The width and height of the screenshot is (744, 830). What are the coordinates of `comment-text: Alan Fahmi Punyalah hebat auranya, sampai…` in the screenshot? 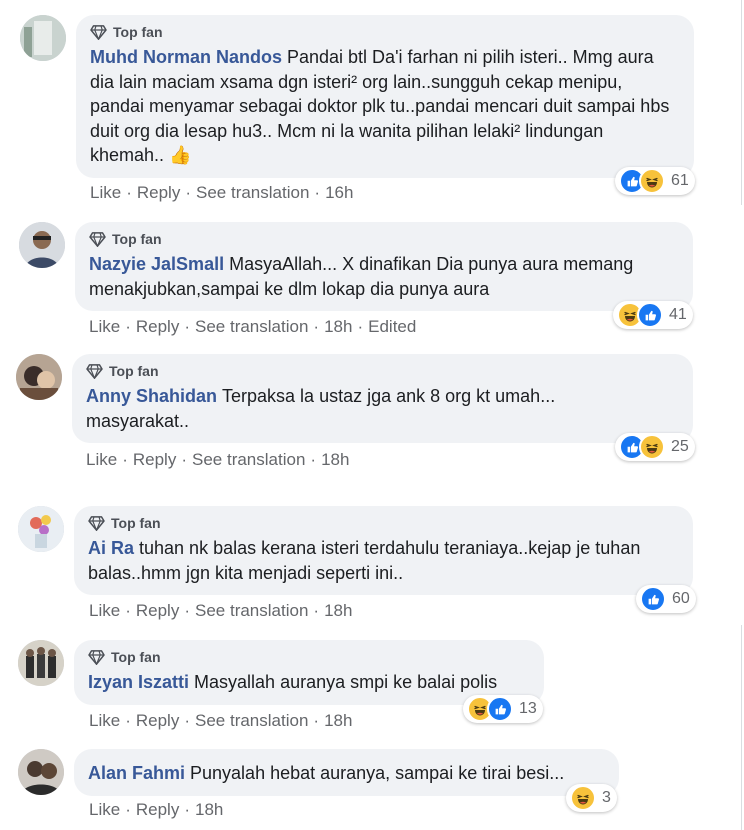 It's located at (346, 773).